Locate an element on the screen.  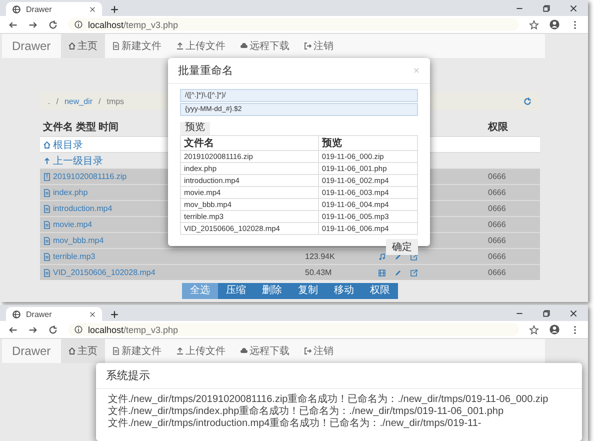
column-header: 权限 is located at coordinates (497, 127).